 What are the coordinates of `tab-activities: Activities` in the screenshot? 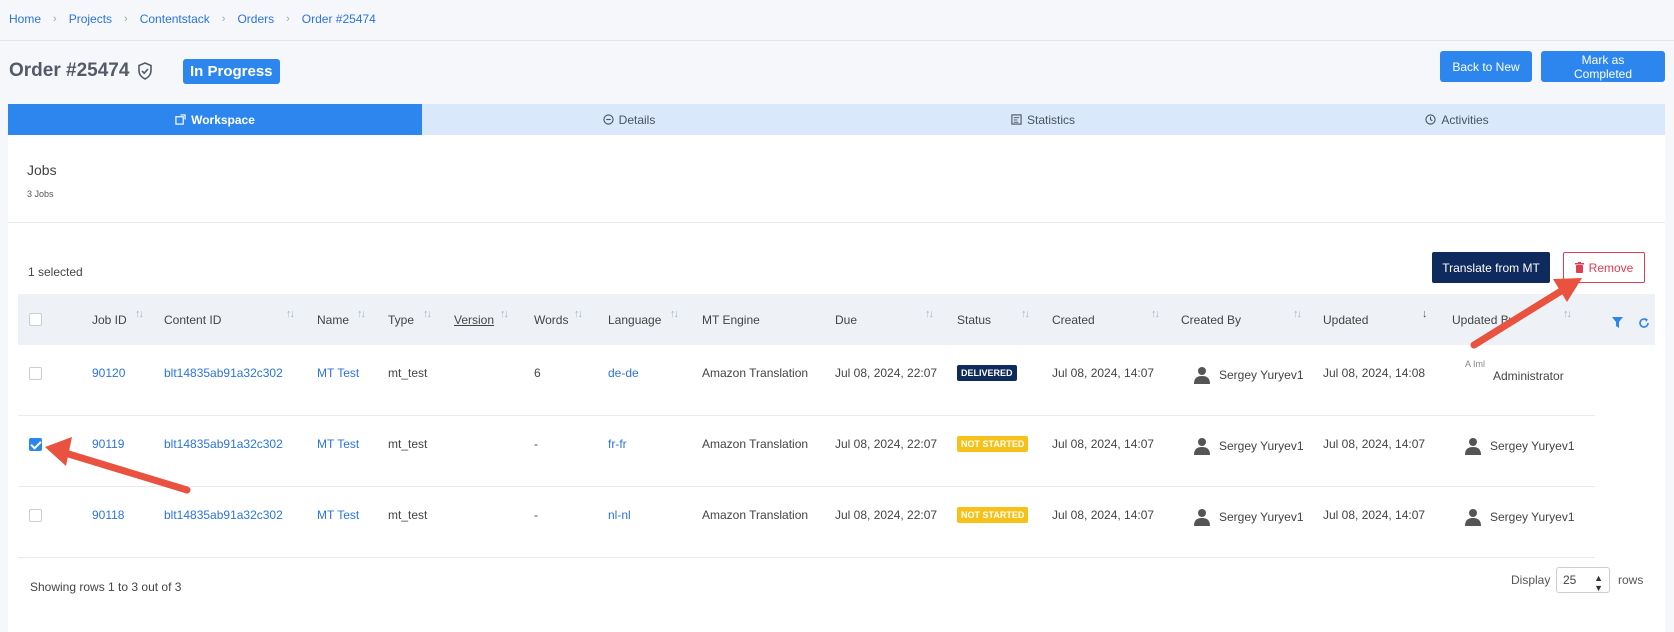 It's located at (1457, 119).